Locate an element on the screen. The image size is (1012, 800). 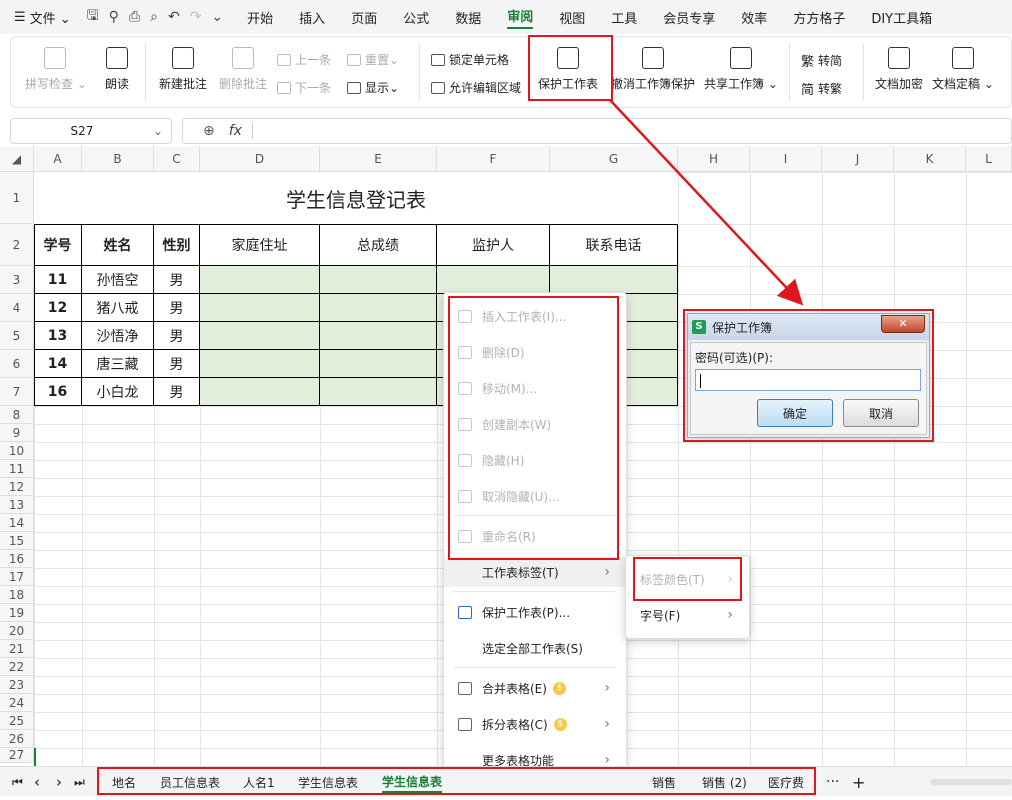
annotation-arrow is located at coordinates (706, 202).